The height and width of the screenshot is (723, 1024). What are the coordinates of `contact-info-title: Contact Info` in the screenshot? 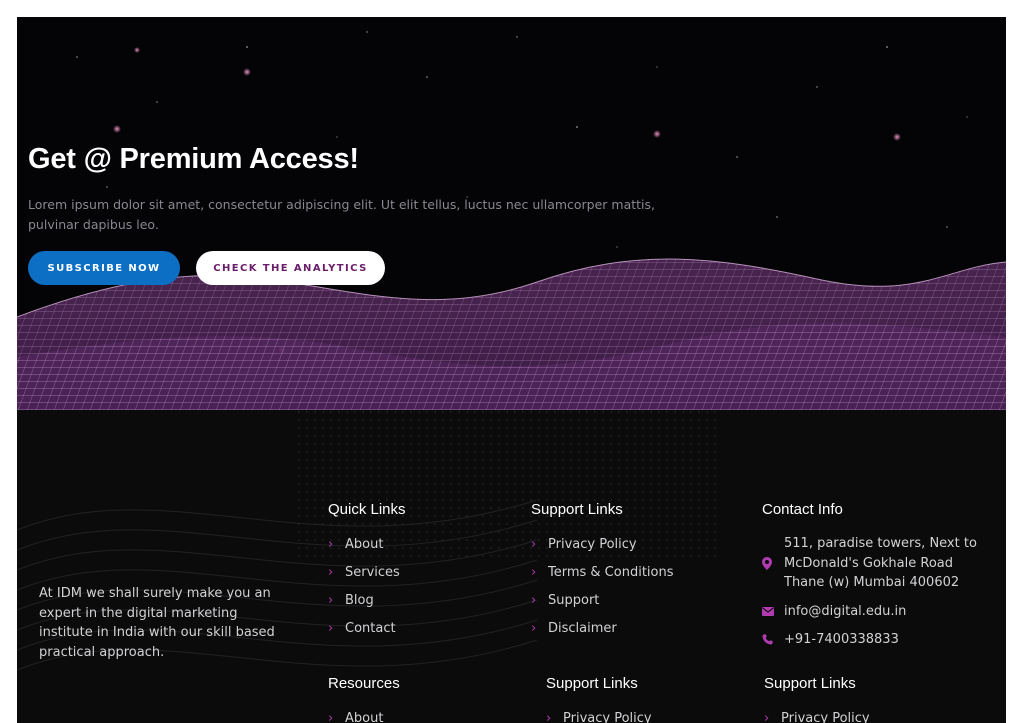 It's located at (802, 509).